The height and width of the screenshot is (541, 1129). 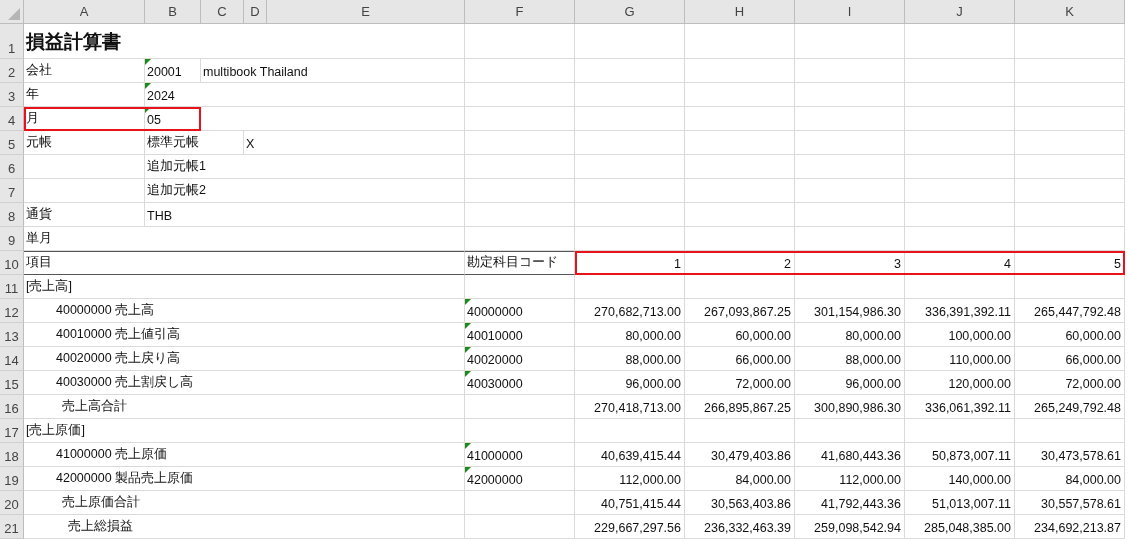 I want to click on cell-text: 勘定科目コード, so click(x=512, y=262).